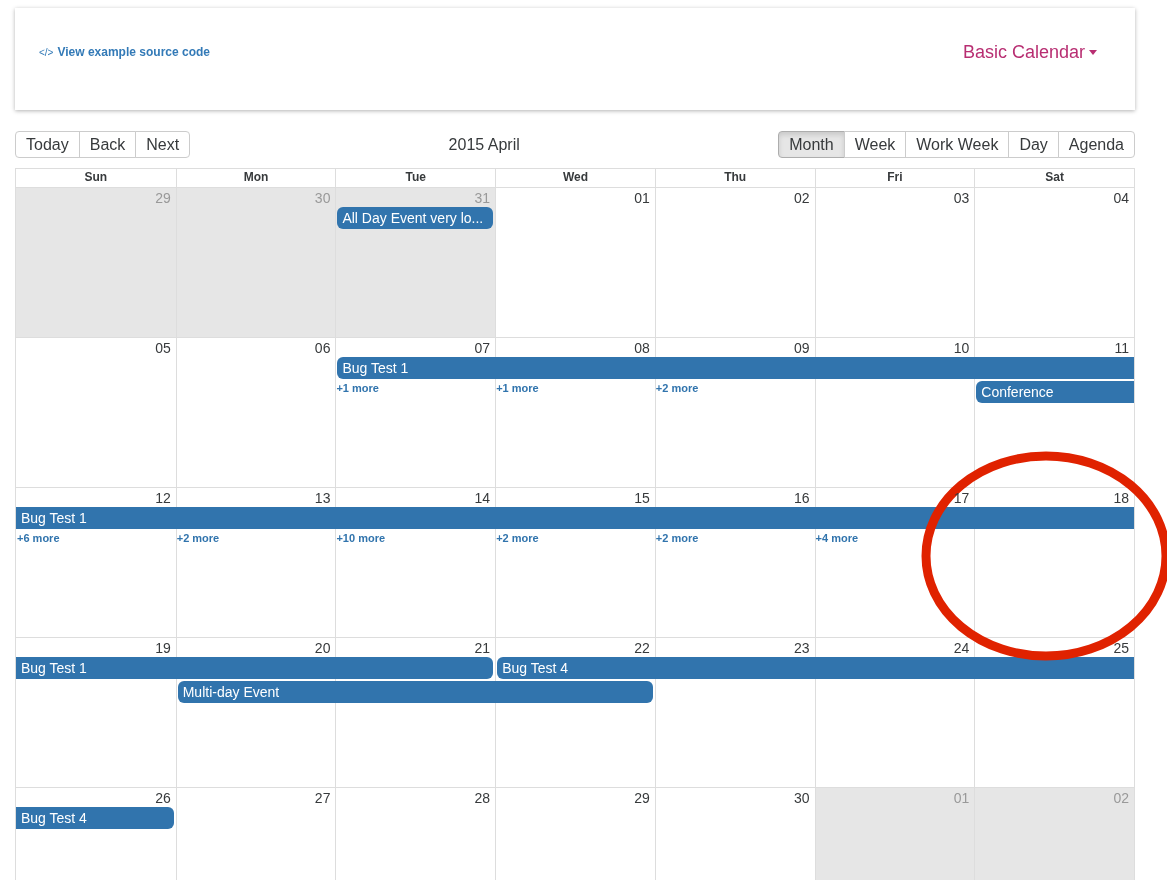 The width and height of the screenshot is (1167, 880). What do you see at coordinates (961, 198) in the screenshot?
I see `date-number: 03` at bounding box center [961, 198].